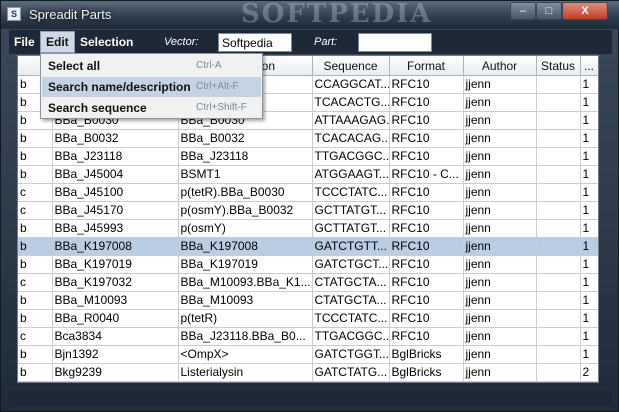  Describe the element at coordinates (151, 87) in the screenshot. I see `menu-item-search-name: Search name/description Ctrl+Alt-F` at that location.